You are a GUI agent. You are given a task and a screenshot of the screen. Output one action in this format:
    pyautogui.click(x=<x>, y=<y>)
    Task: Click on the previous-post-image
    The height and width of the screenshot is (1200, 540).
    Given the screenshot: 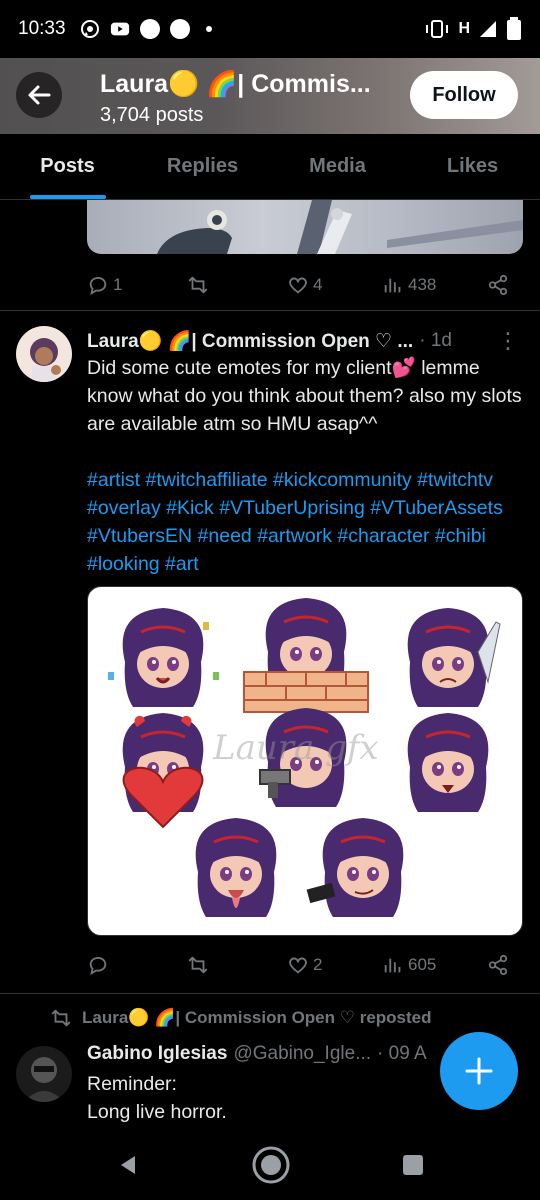 What is the action you would take?
    pyautogui.click(x=305, y=227)
    